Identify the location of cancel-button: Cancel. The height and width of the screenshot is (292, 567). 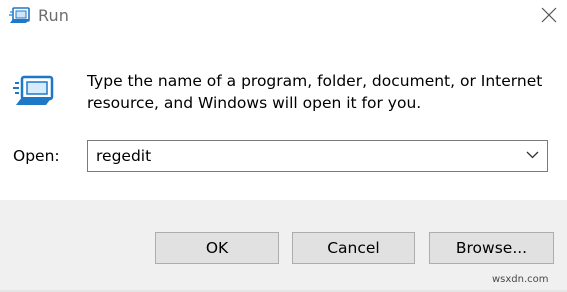
(353, 248).